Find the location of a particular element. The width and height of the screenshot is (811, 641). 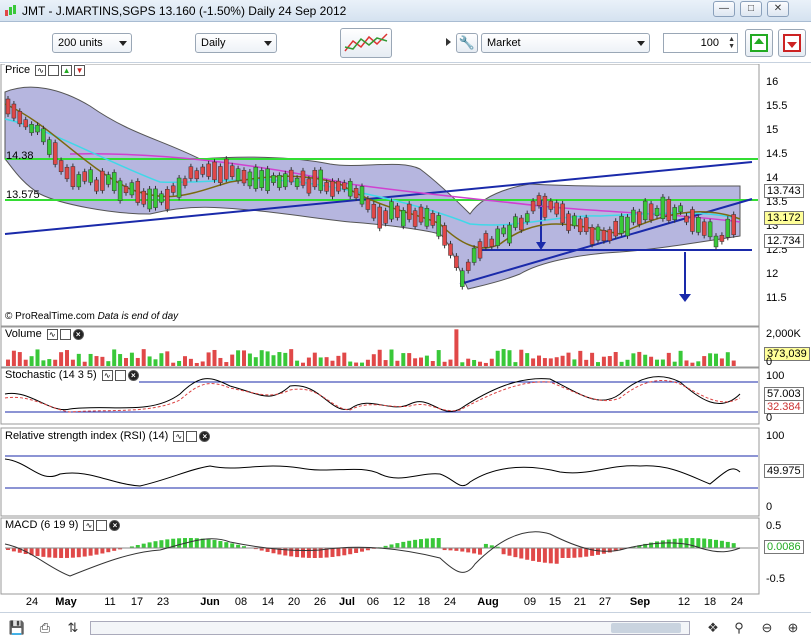

chart-style-button is located at coordinates (366, 43).